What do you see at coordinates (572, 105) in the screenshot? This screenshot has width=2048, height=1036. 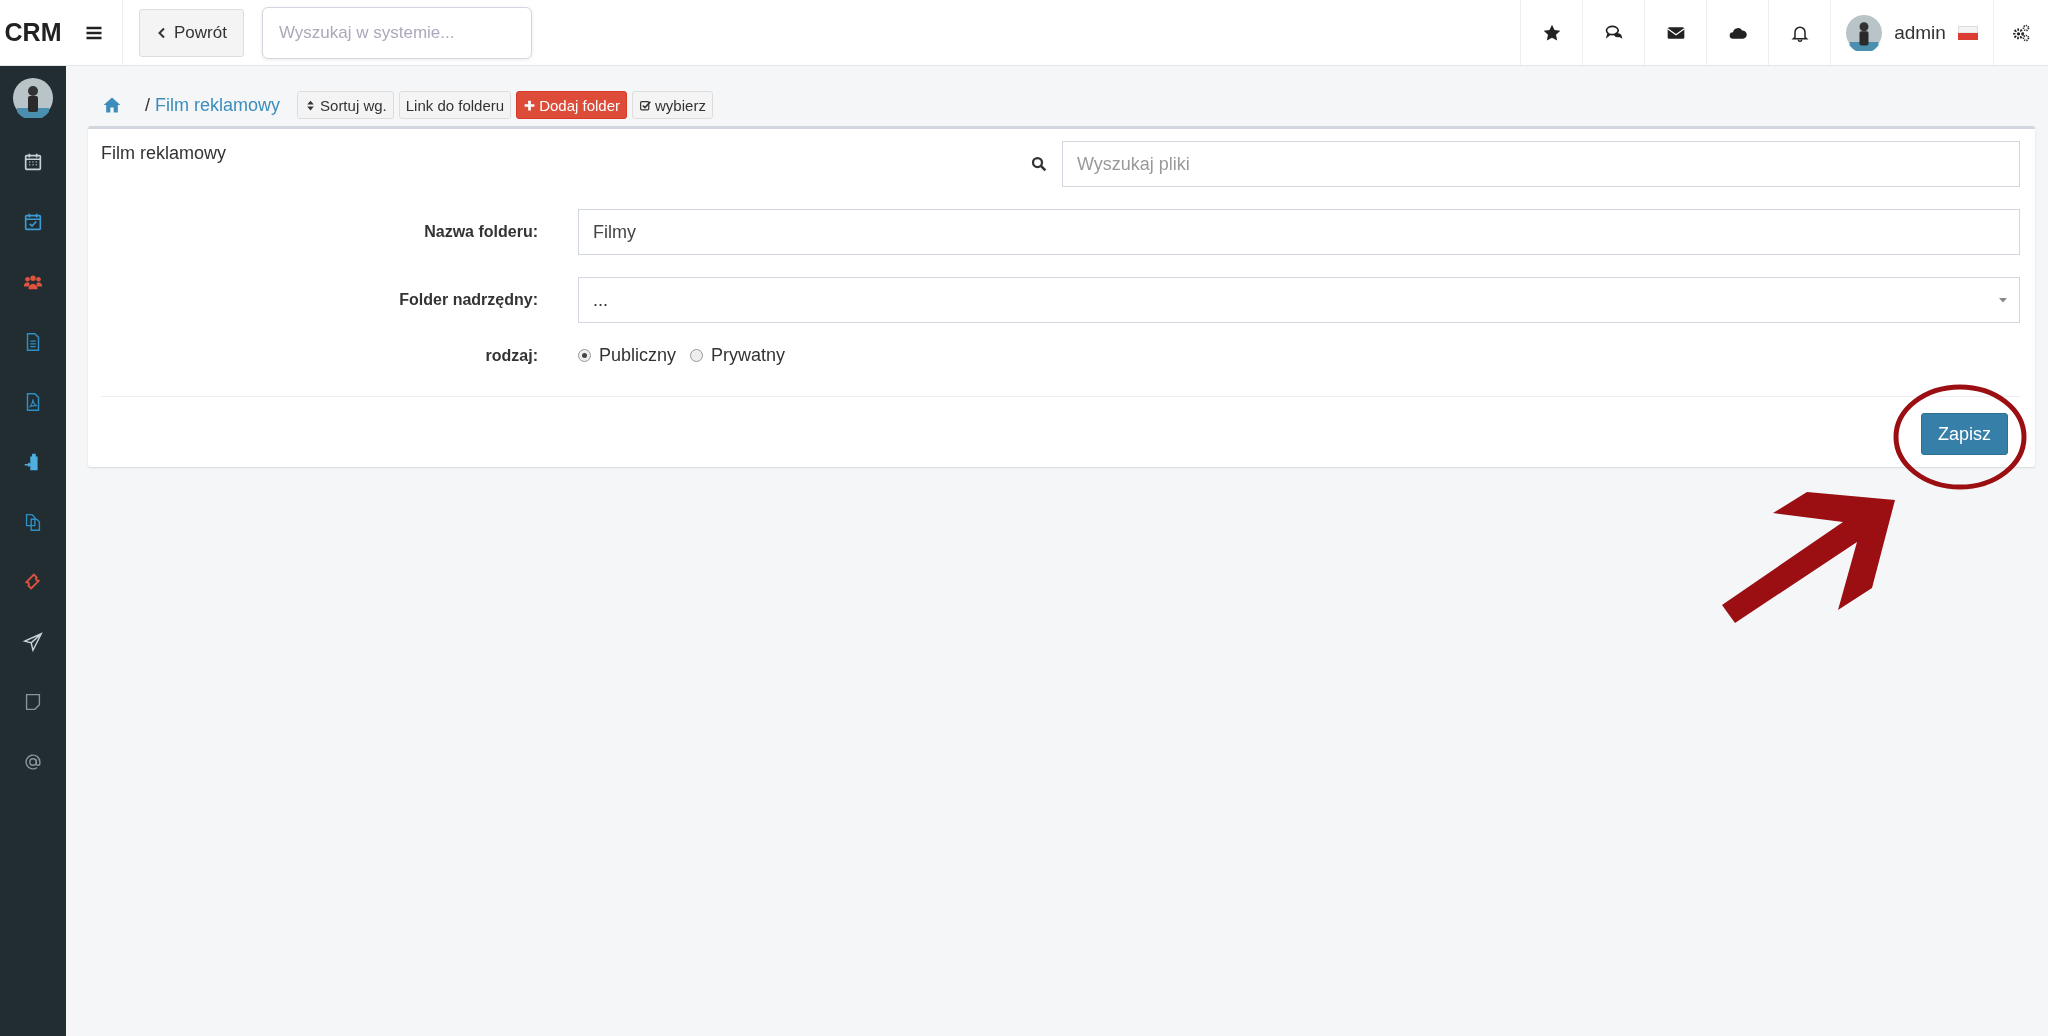 I see `toolbar-button: Dodaj folder` at bounding box center [572, 105].